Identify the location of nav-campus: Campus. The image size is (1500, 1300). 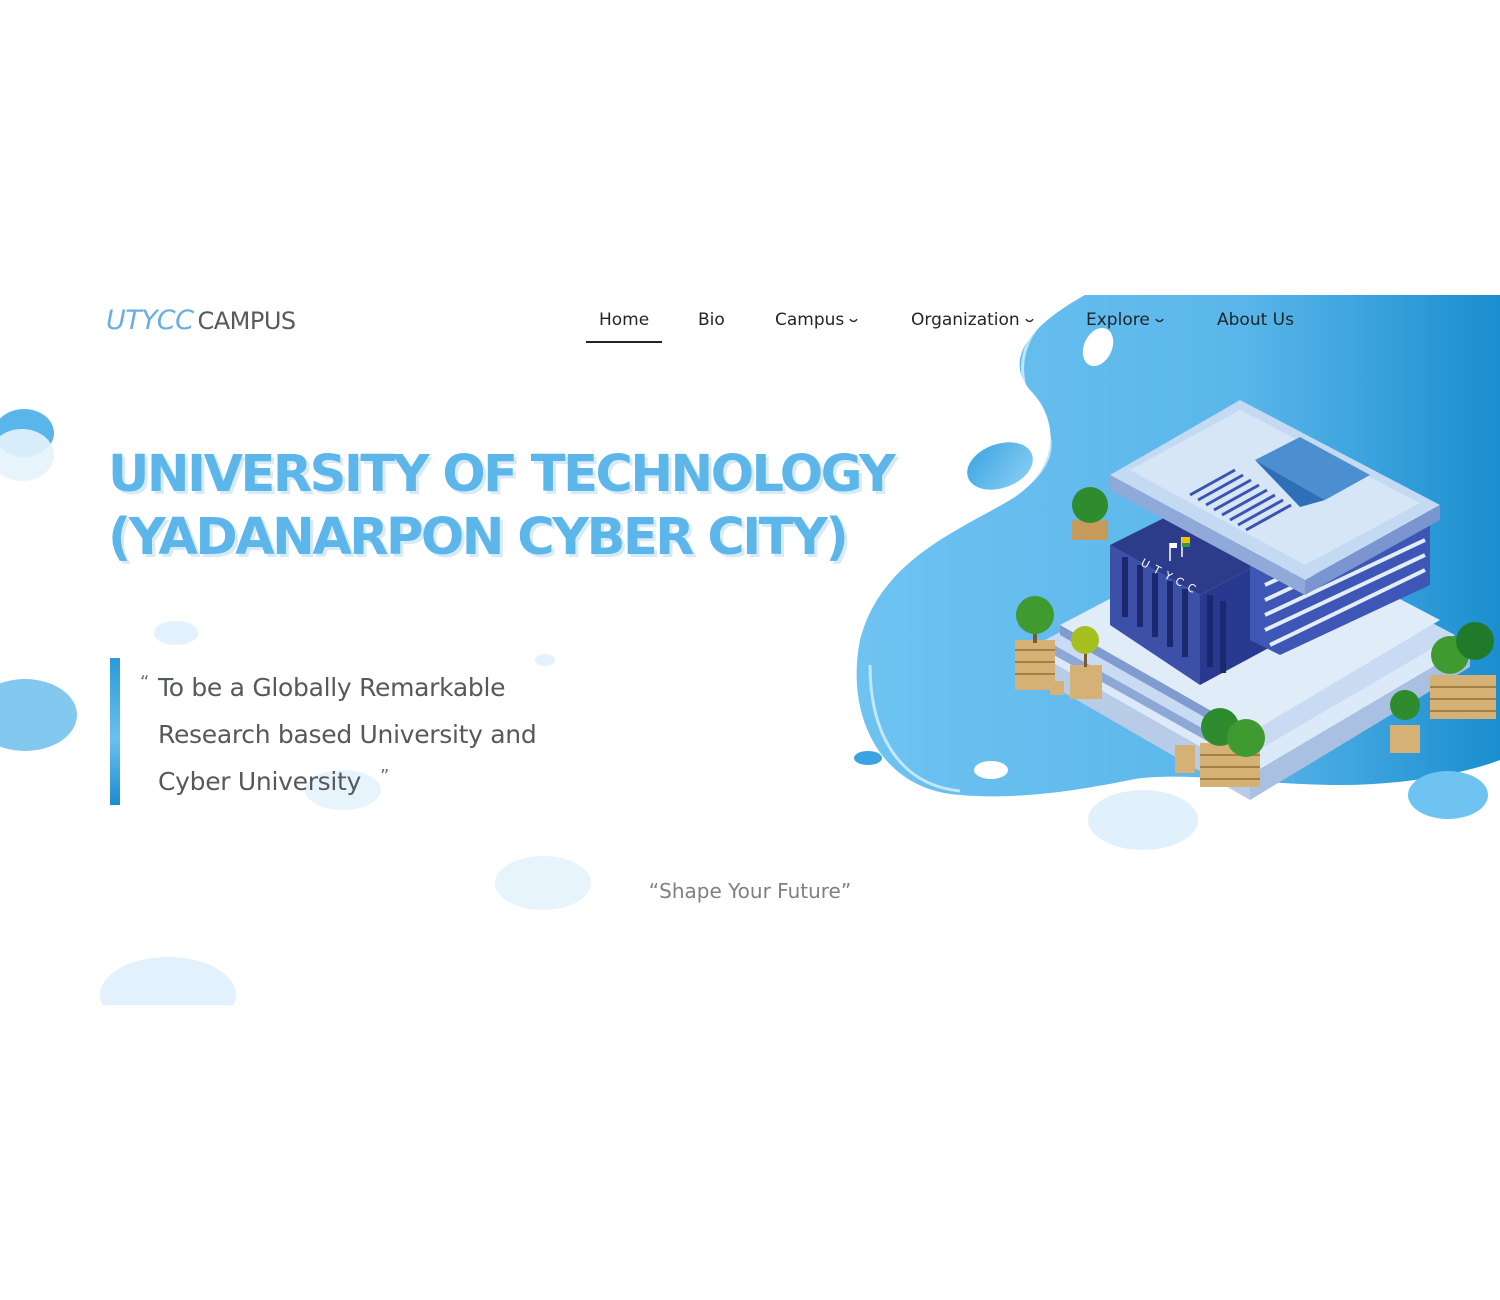
(816, 324).